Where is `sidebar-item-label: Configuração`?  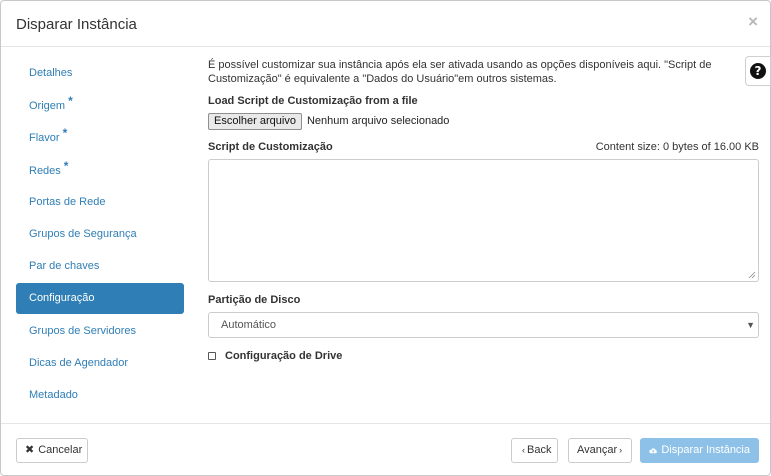
sidebar-item-label: Configuração is located at coordinates (62, 298).